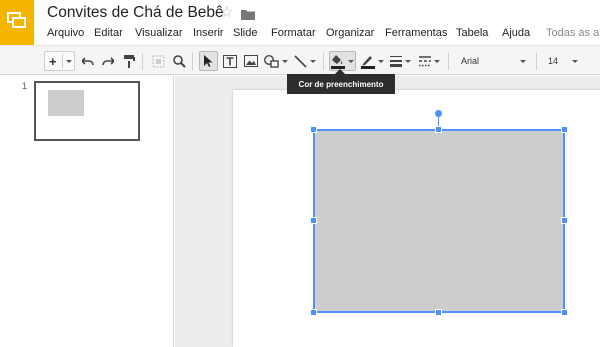  Describe the element at coordinates (229, 61) in the screenshot. I see `text-box-icon` at that location.